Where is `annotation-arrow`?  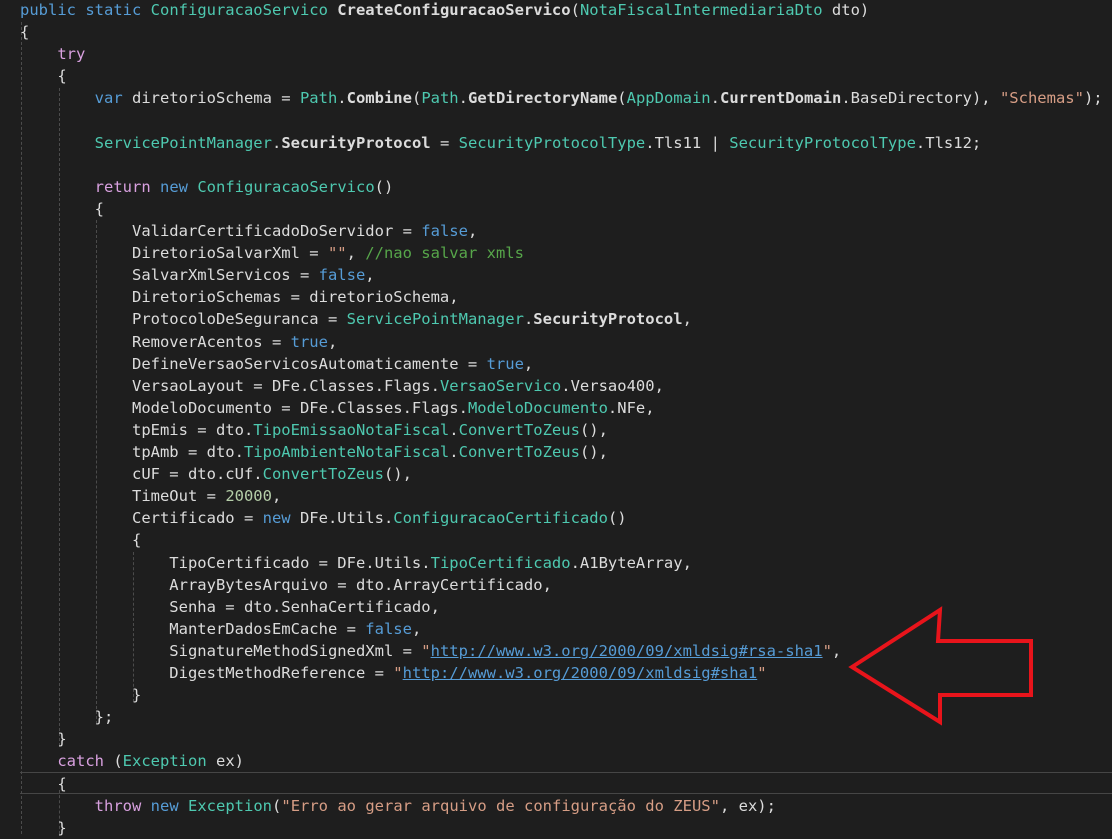 annotation-arrow is located at coordinates (940, 666).